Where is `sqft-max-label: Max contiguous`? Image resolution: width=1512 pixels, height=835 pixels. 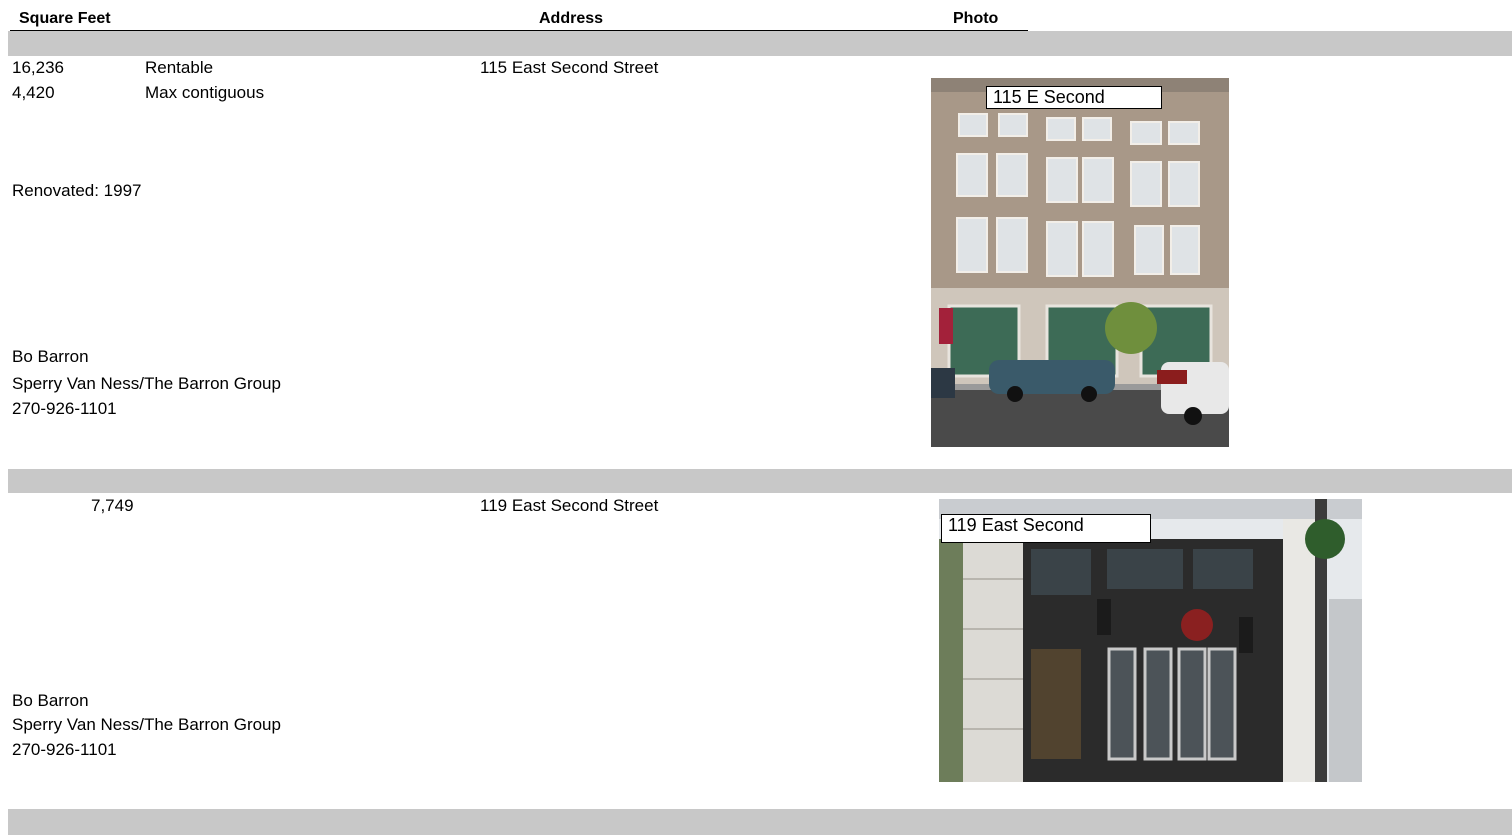 sqft-max-label: Max contiguous is located at coordinates (205, 92).